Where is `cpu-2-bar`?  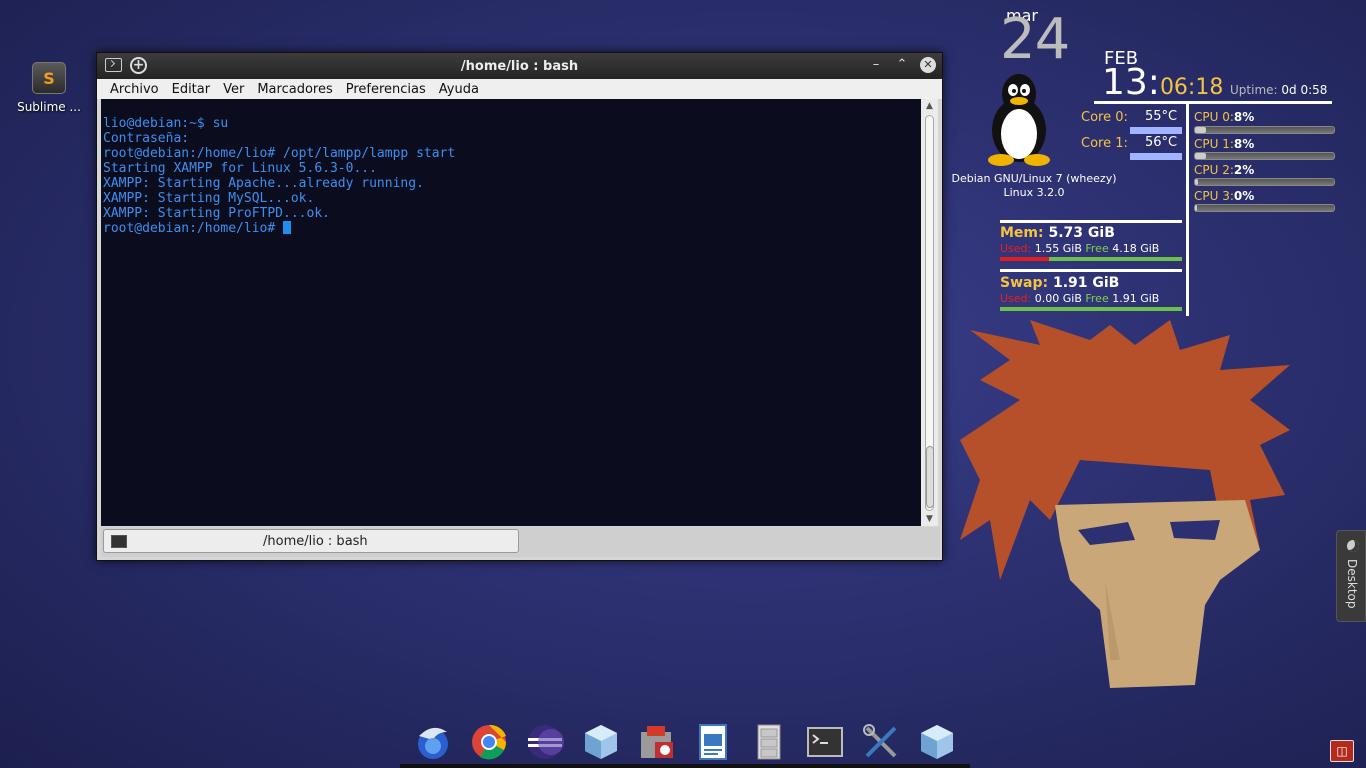 cpu-2-bar is located at coordinates (1264, 182).